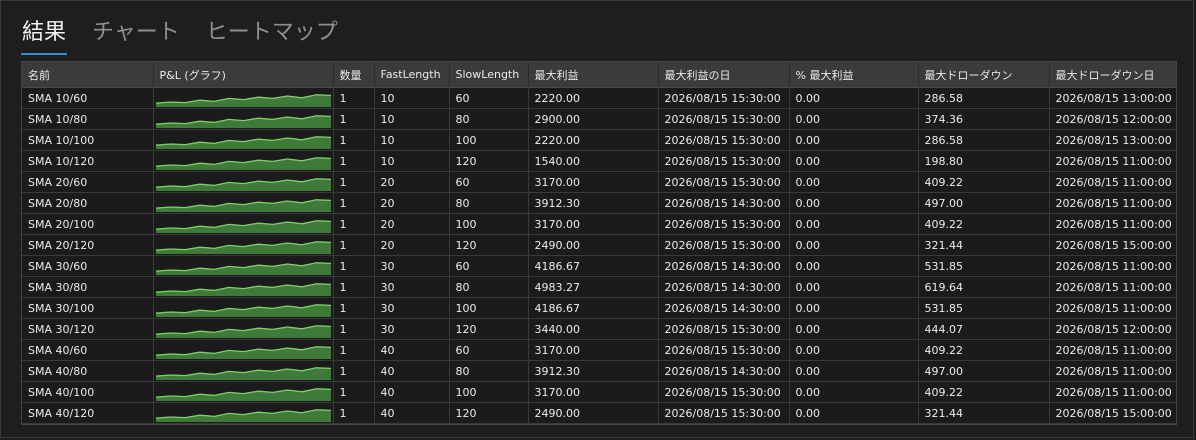  Describe the element at coordinates (724, 75) in the screenshot. I see `column-header-max-profit-date: 最大利益の日` at that location.